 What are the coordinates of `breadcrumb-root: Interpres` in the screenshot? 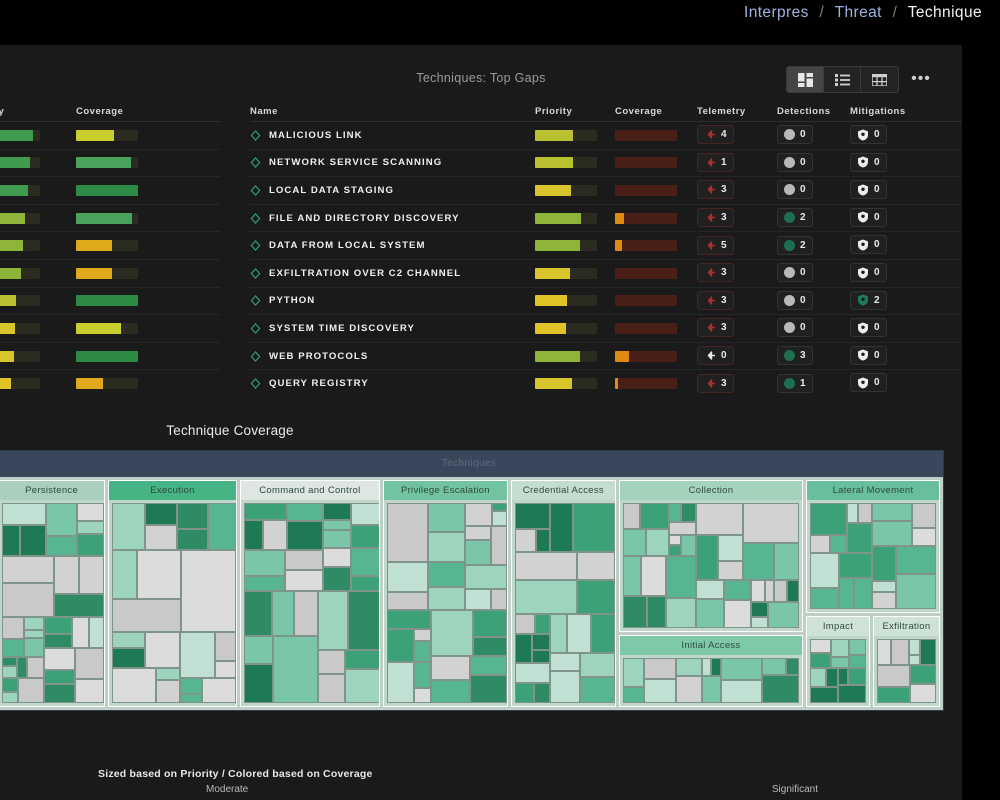 It's located at (776, 12).